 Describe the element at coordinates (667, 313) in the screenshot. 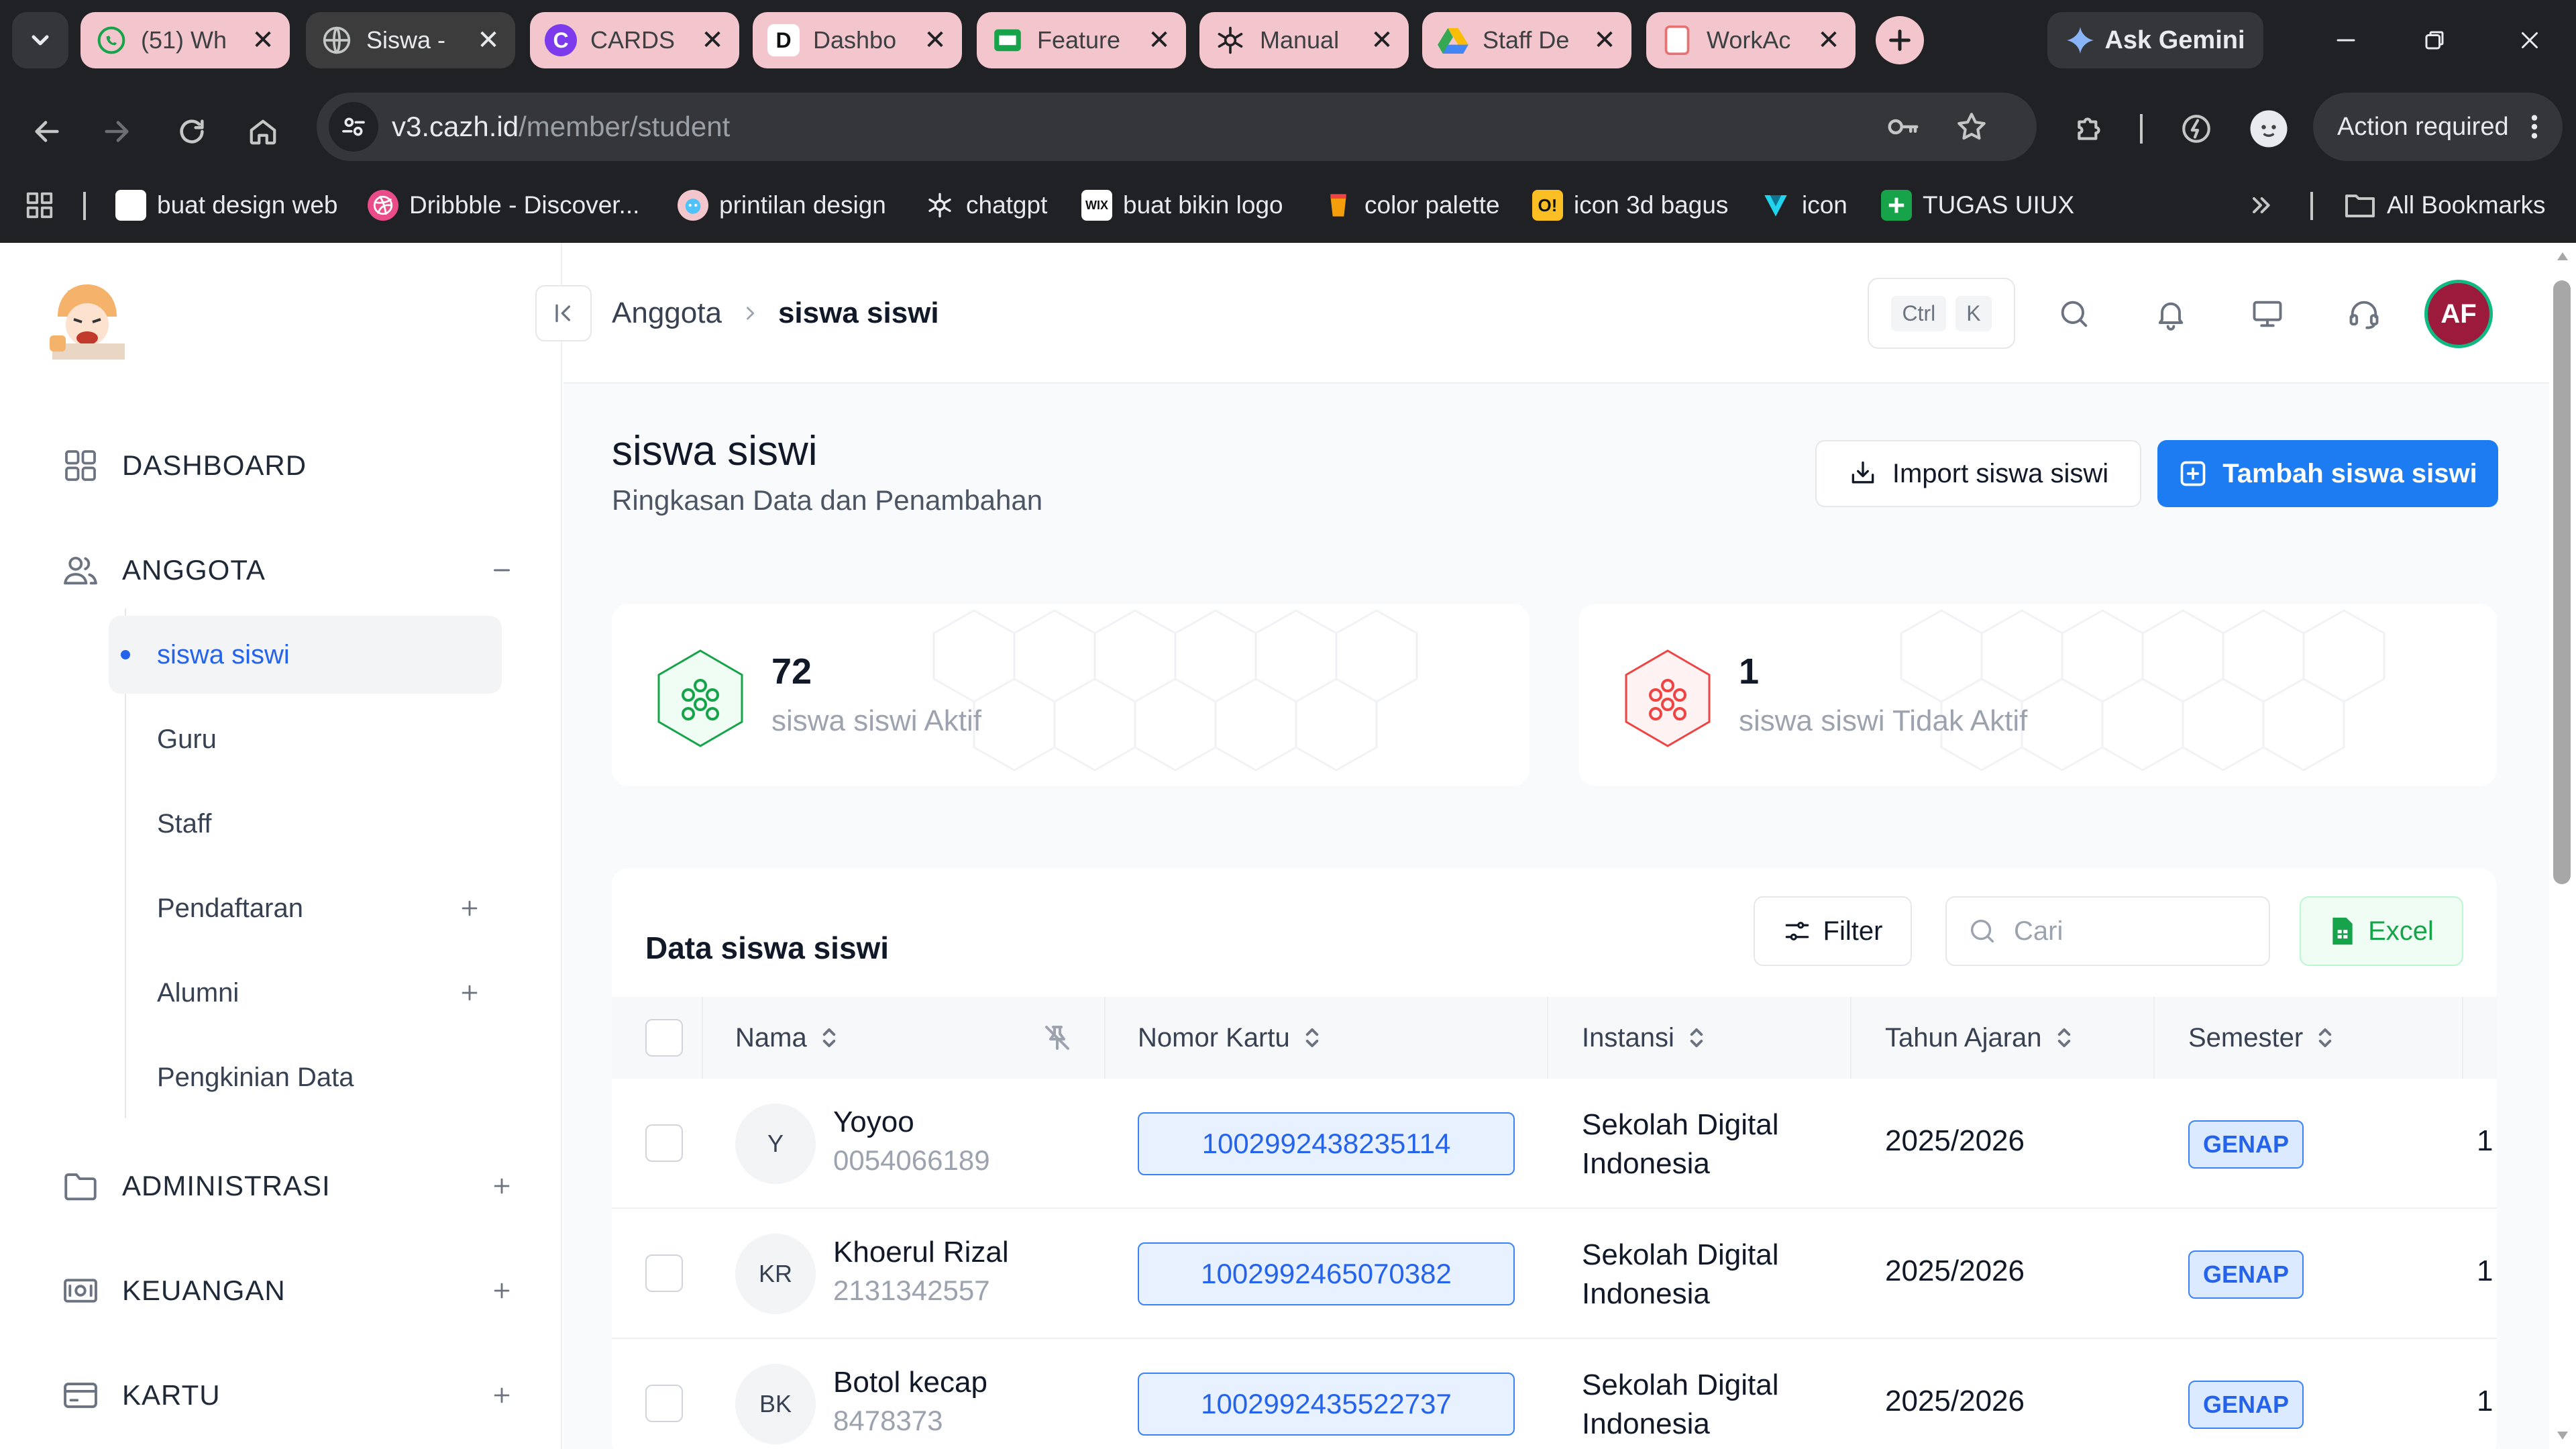

I see `breadcrumb-anggota: Anggota` at that location.